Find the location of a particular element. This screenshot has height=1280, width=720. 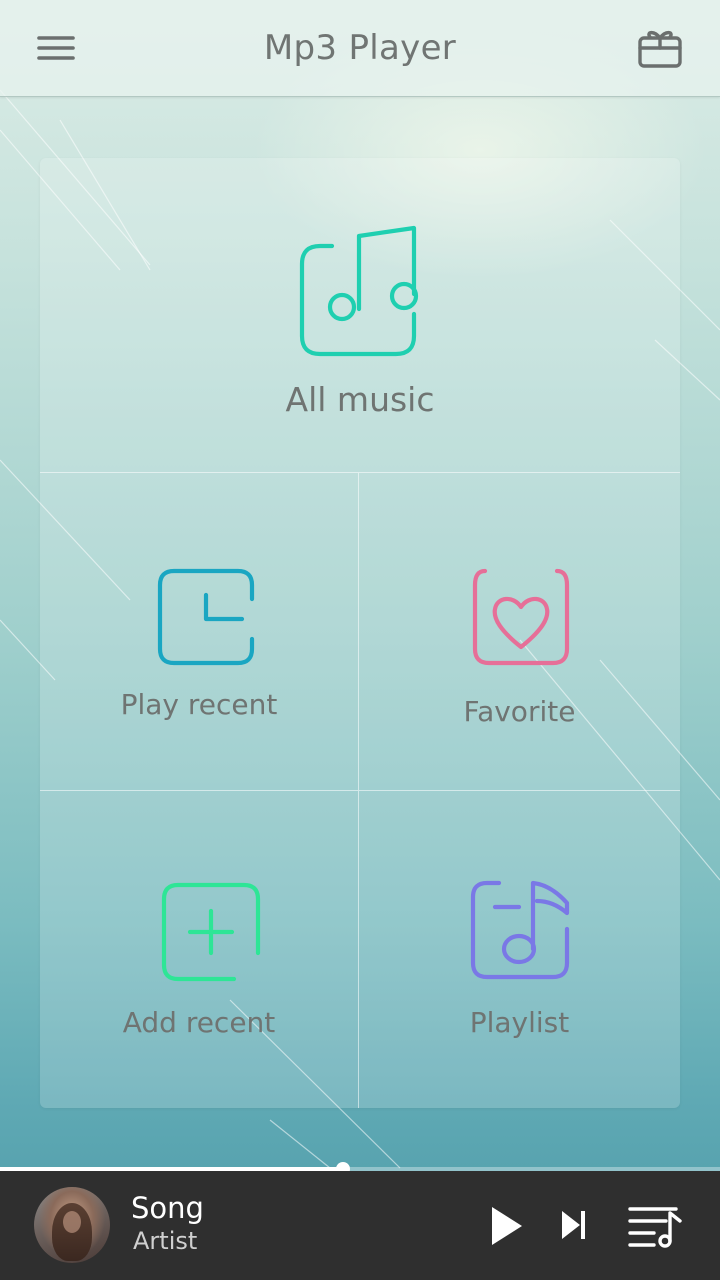

plus-icon is located at coordinates (211, 932).